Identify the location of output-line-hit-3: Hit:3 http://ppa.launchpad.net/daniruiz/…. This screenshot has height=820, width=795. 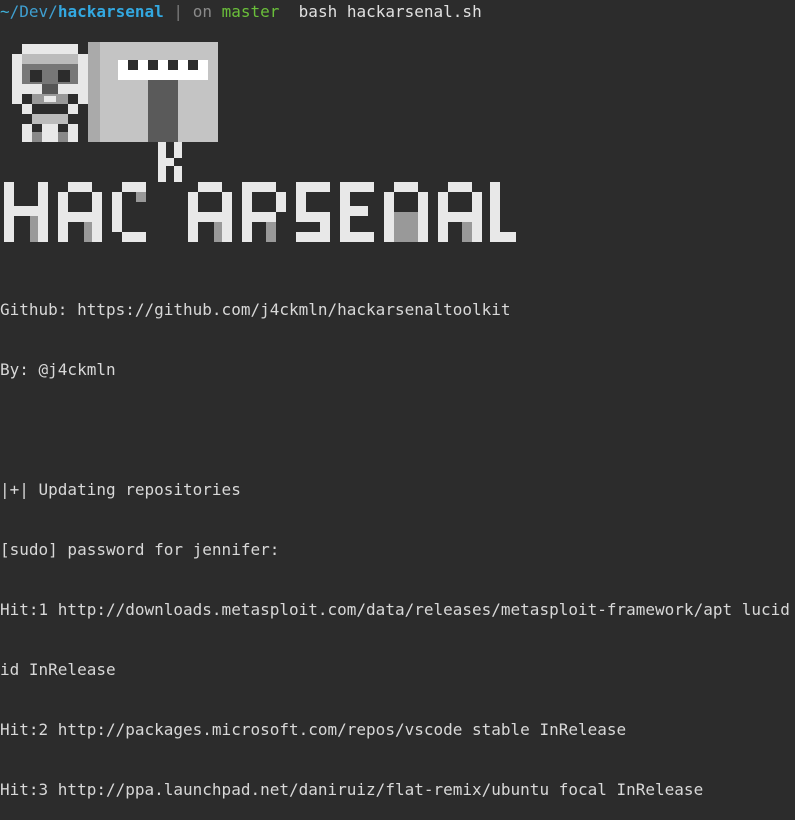
(352, 789).